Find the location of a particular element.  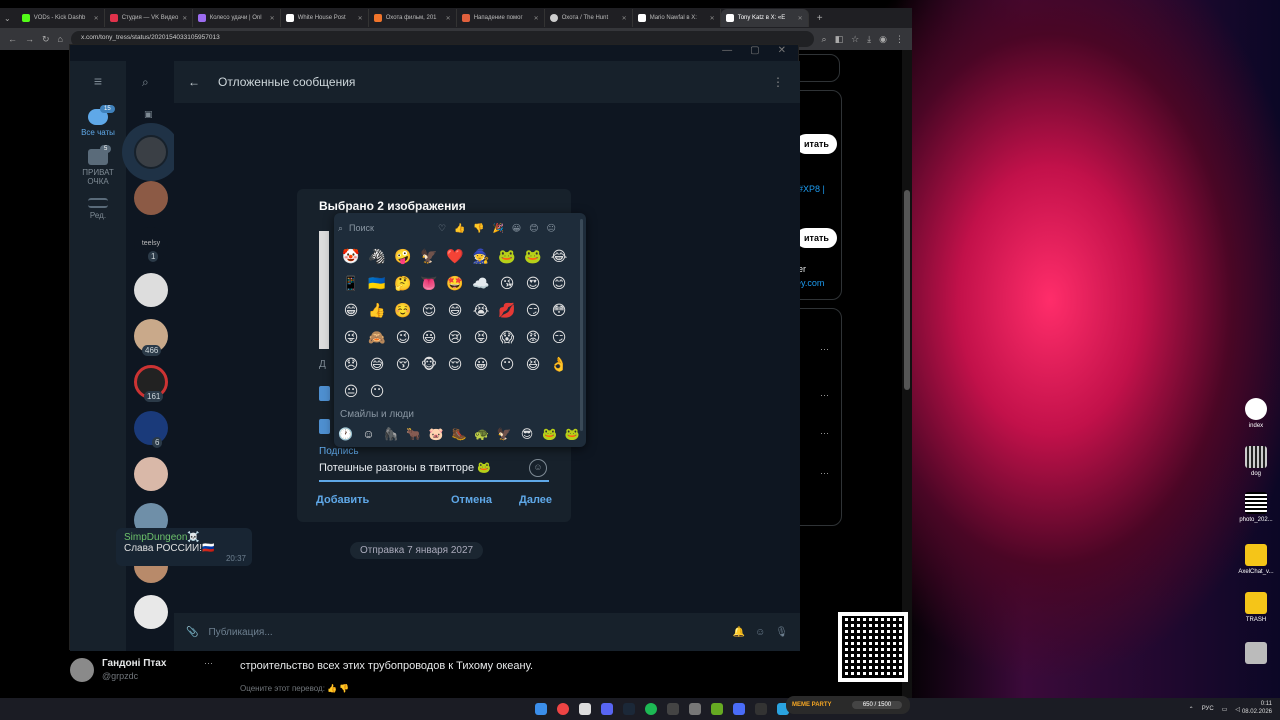

browser-tab: VODs - Kick Dashb ✕ is located at coordinates (61, 18).